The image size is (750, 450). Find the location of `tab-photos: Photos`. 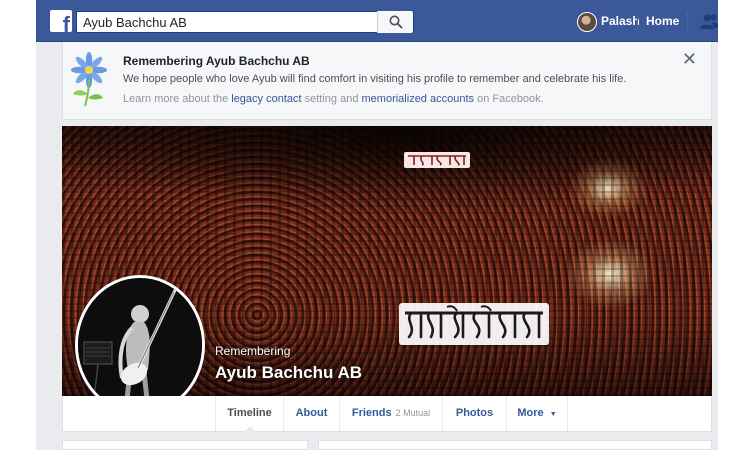

tab-photos: Photos is located at coordinates (474, 413).